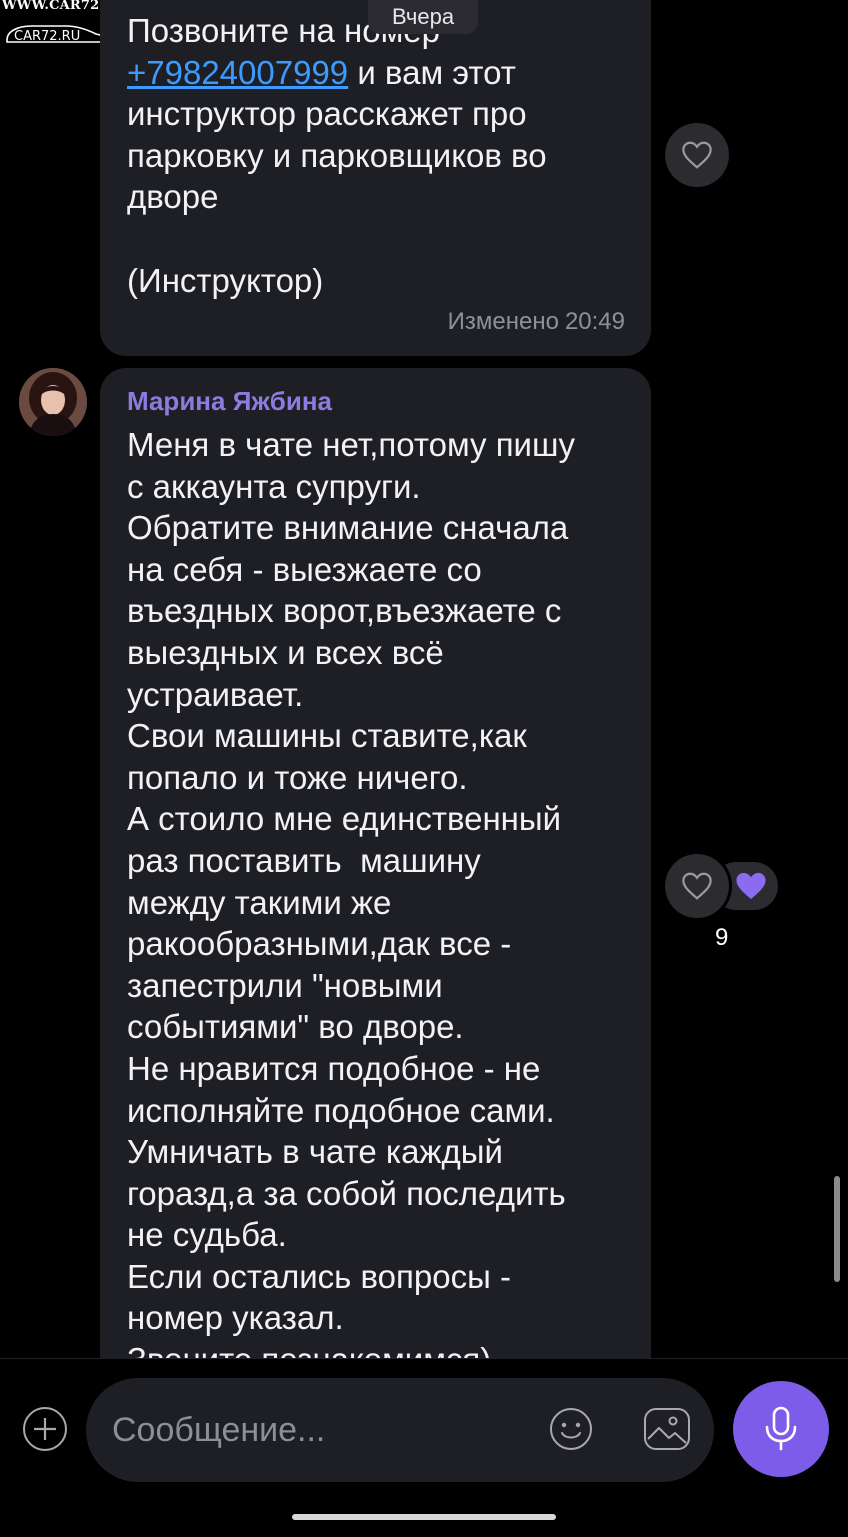  I want to click on heart-filled-icon, so click(751, 886).